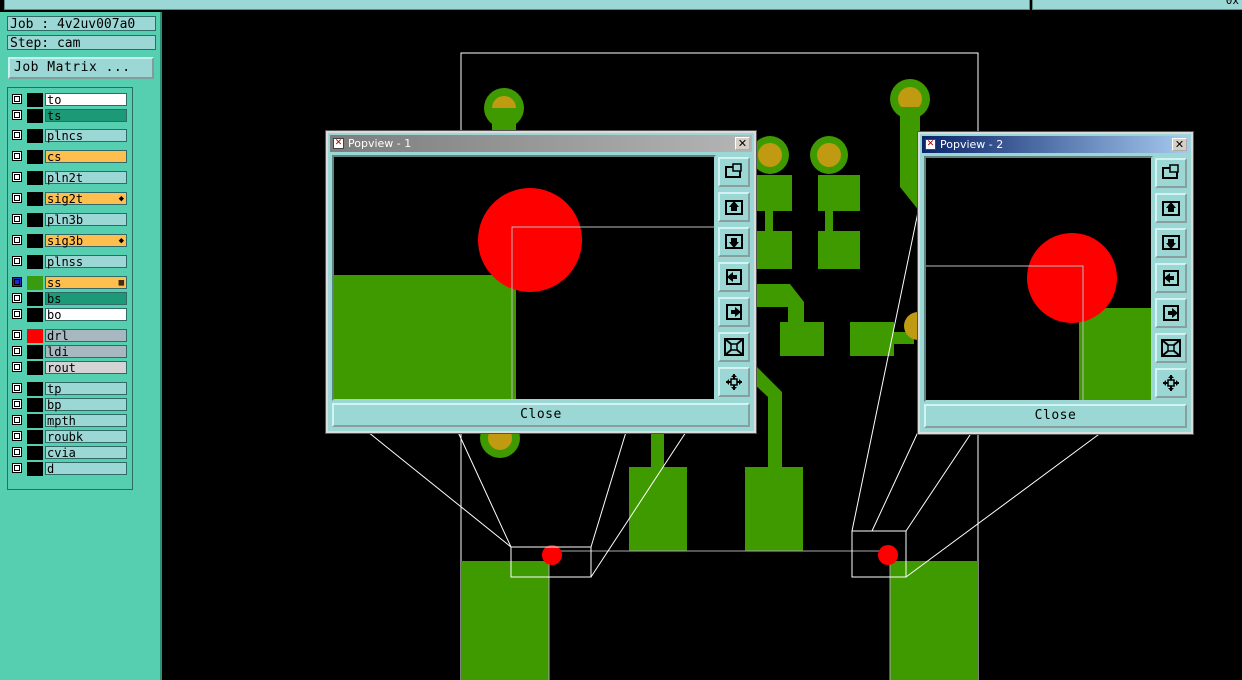 The height and width of the screenshot is (680, 1242). I want to click on layer-name: rout, so click(86, 368).